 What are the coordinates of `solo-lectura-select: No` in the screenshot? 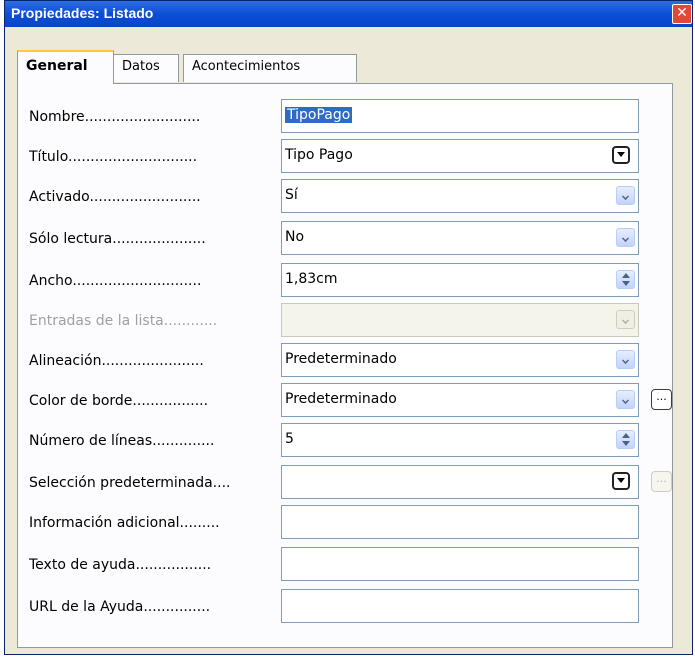 It's located at (460, 238).